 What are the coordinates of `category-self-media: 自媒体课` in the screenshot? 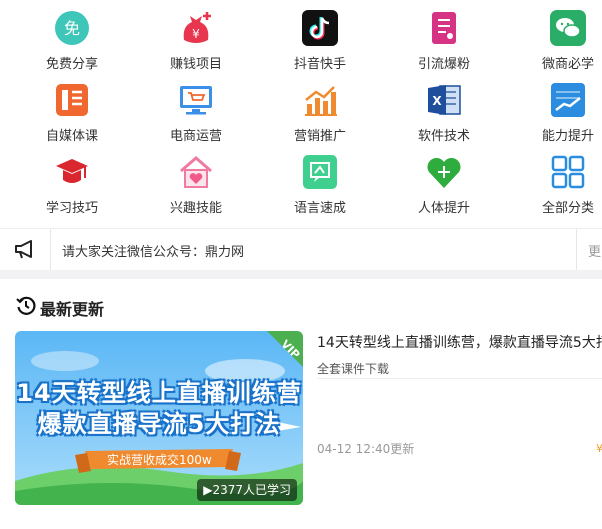 It's located at (72, 114).